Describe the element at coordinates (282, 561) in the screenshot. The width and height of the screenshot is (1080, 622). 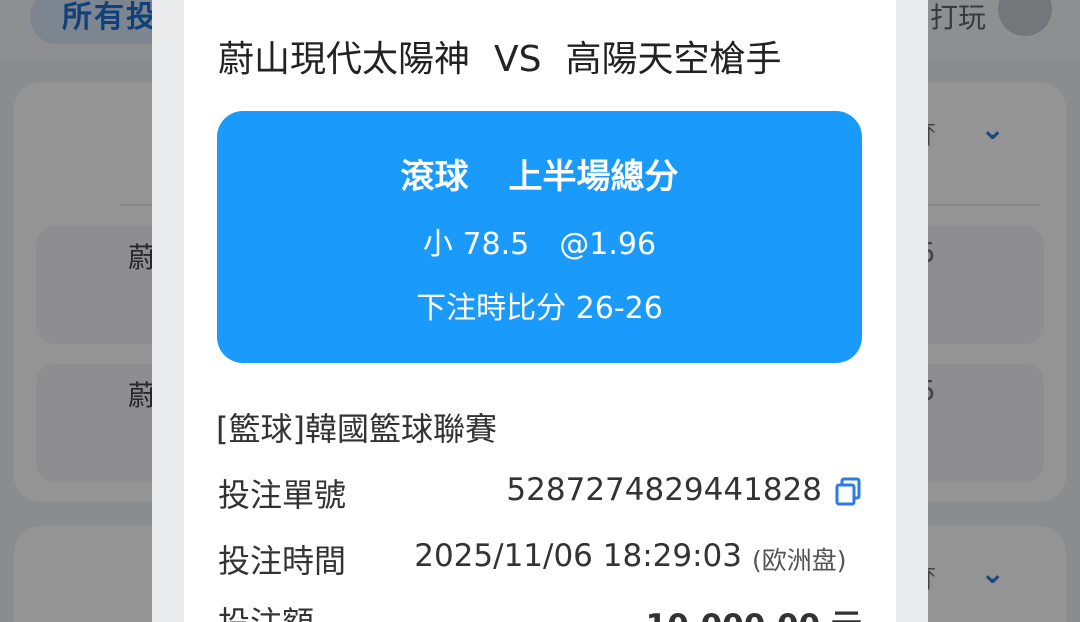
I see `time-label: 投注時間` at that location.